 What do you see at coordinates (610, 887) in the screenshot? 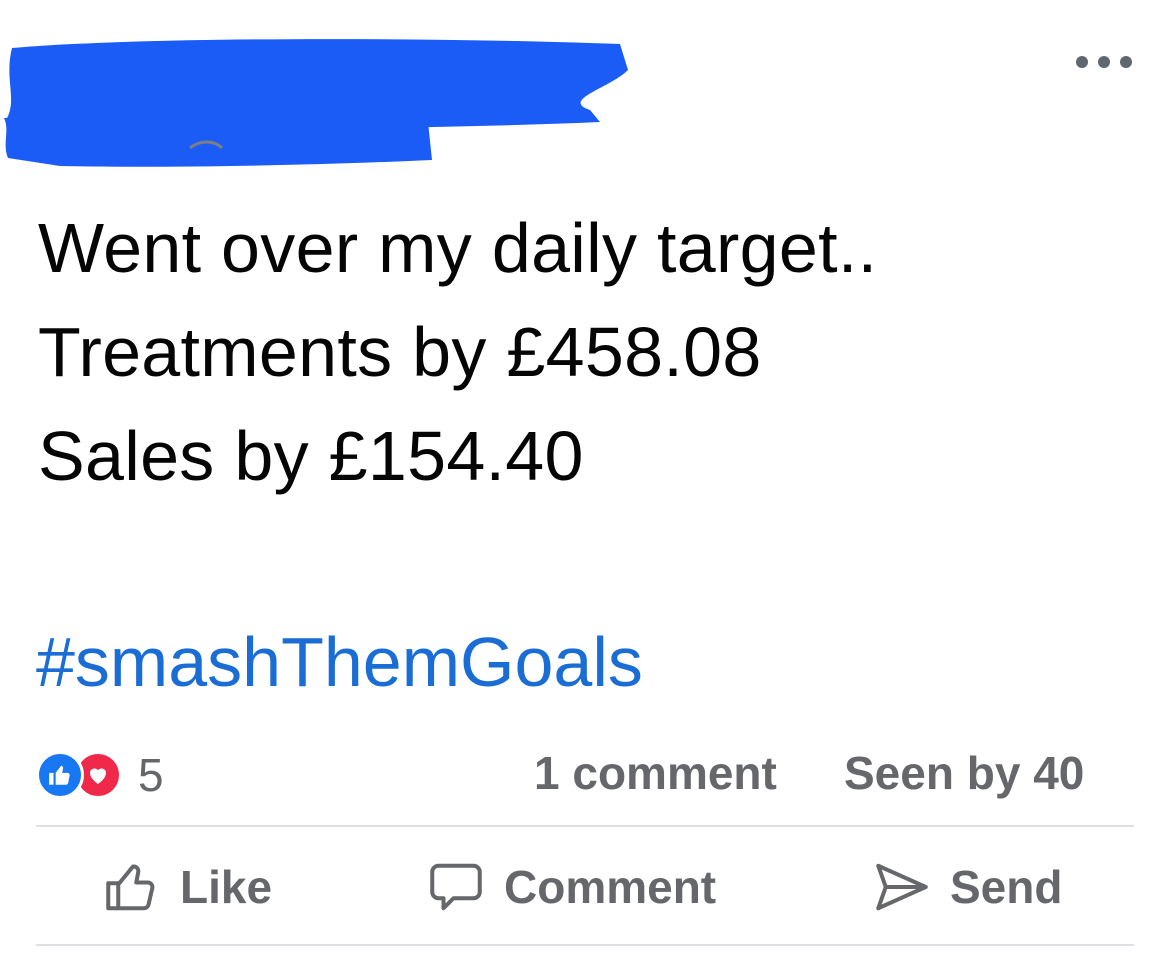
I see `comment-label: Comment` at bounding box center [610, 887].